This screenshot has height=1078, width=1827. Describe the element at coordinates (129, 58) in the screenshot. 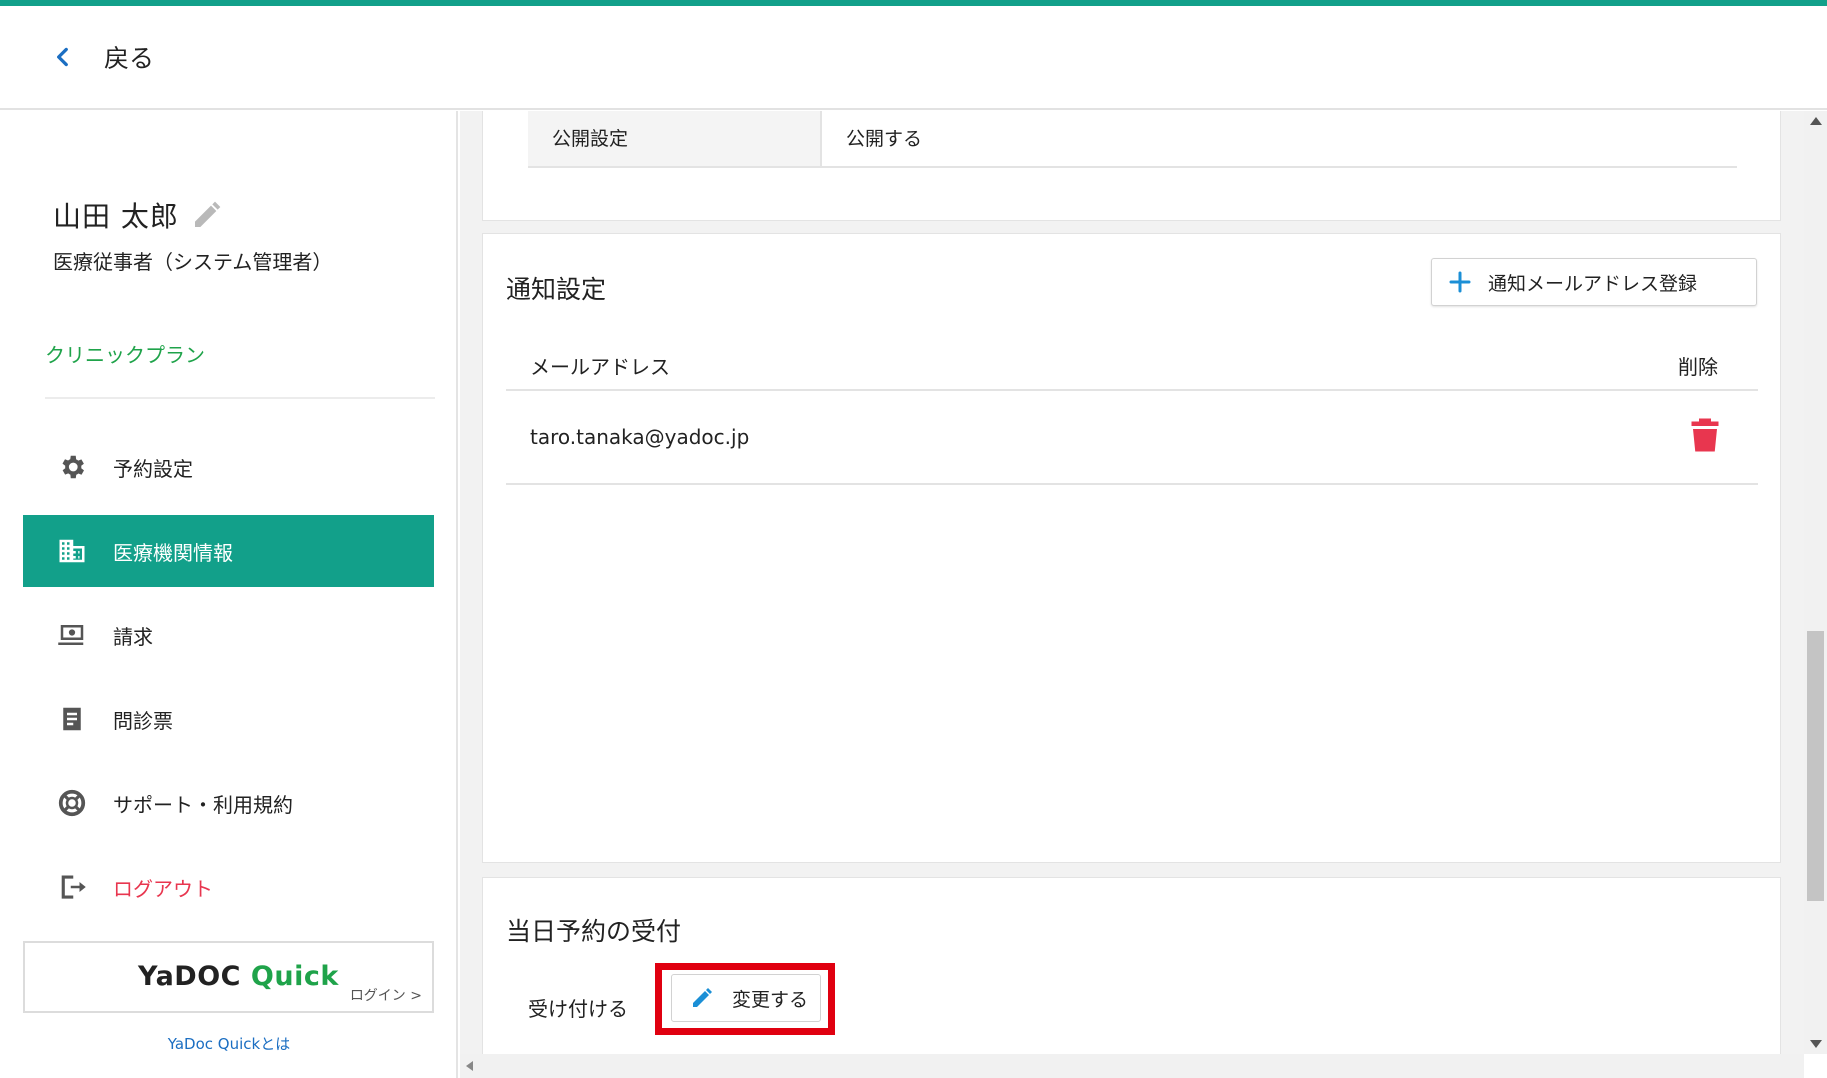

I see `back-label: 戻る` at that location.